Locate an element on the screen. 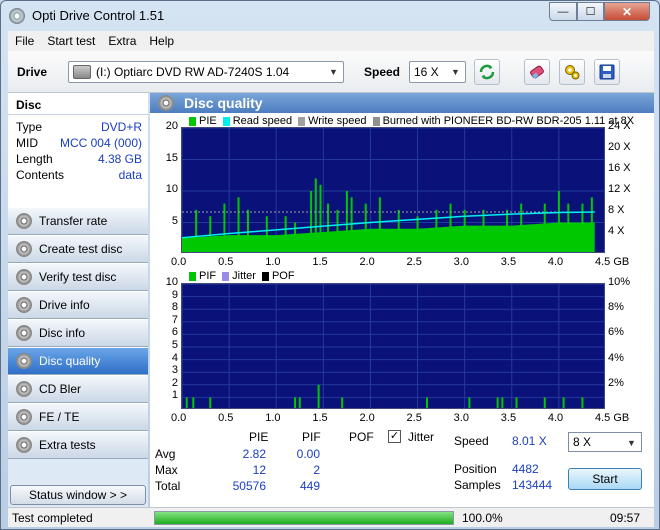  nav-label: FE / TE is located at coordinates (59, 417).